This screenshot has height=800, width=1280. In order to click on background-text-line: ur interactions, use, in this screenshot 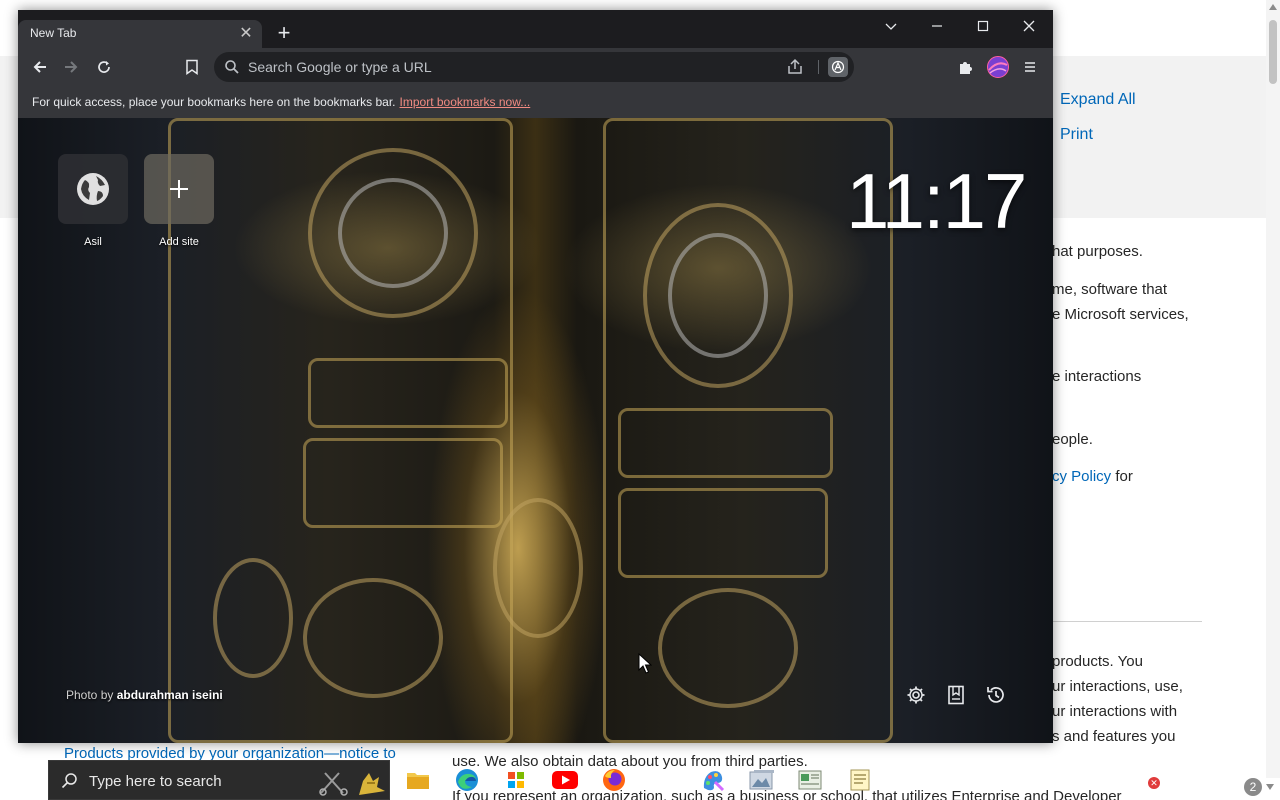, I will do `click(1117, 686)`.